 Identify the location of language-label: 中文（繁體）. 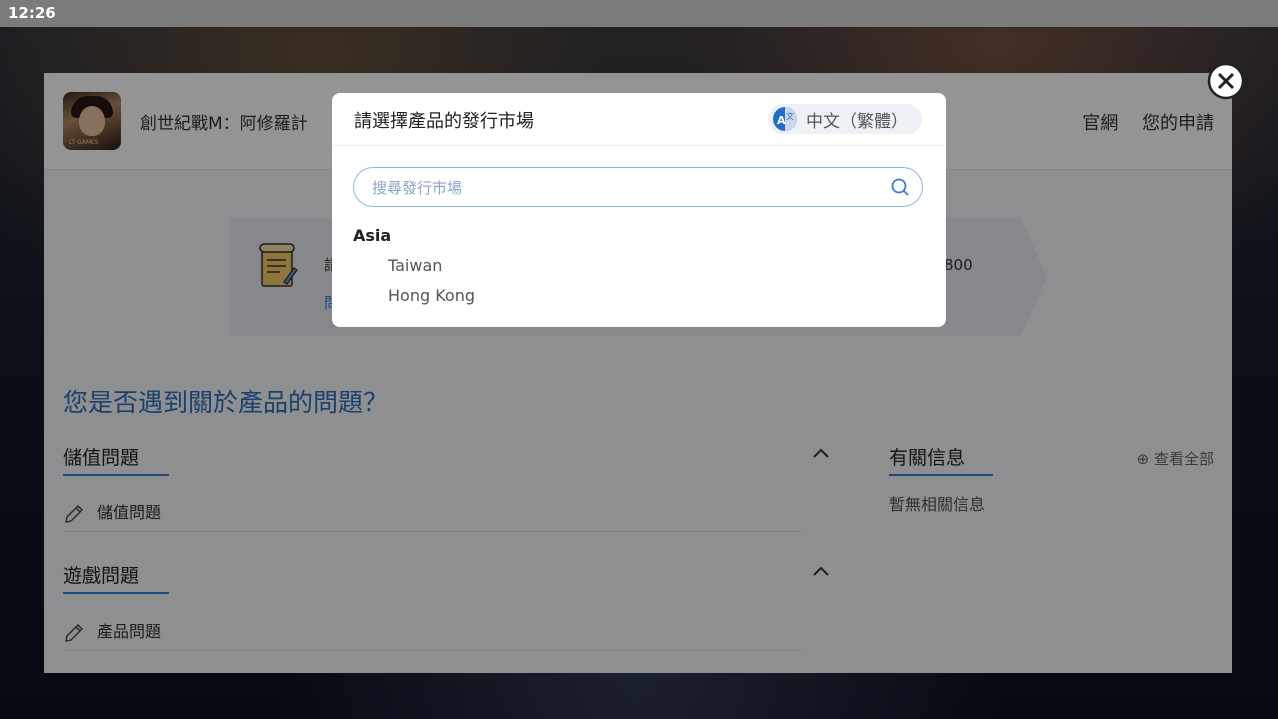
(857, 121).